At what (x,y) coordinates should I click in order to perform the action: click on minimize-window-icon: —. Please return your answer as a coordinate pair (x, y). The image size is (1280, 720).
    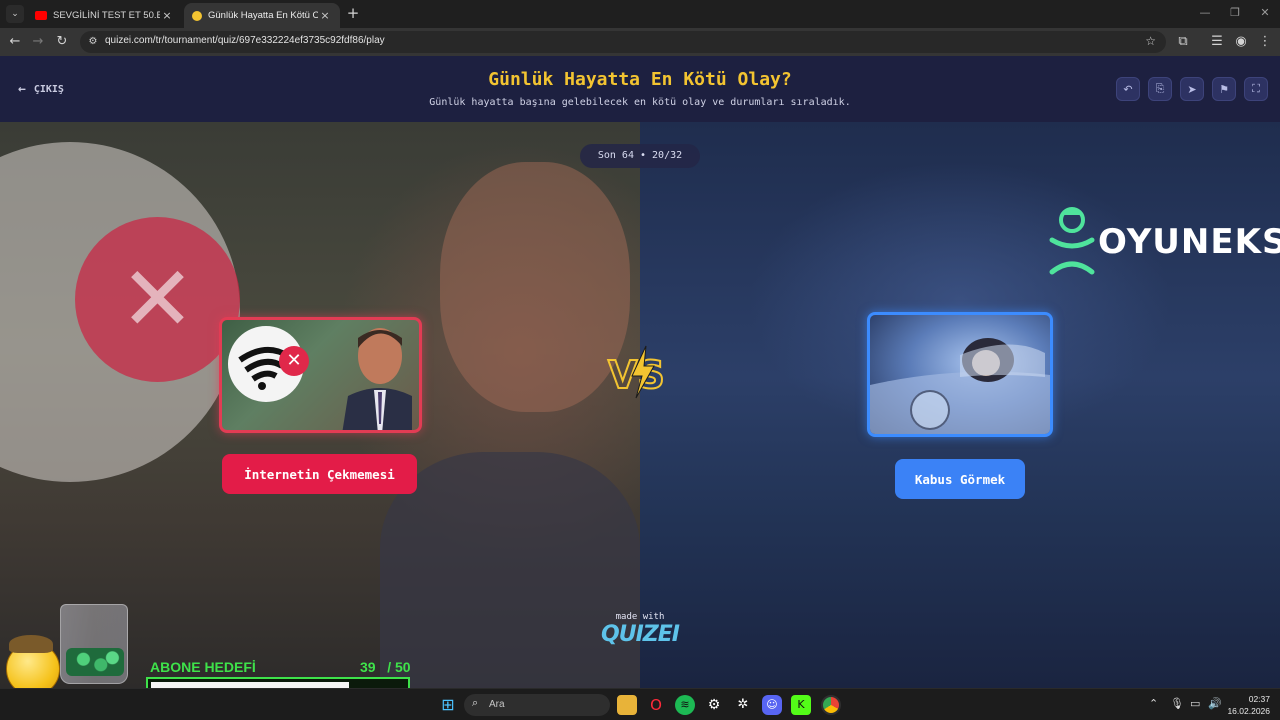
    Looking at the image, I should click on (1205, 13).